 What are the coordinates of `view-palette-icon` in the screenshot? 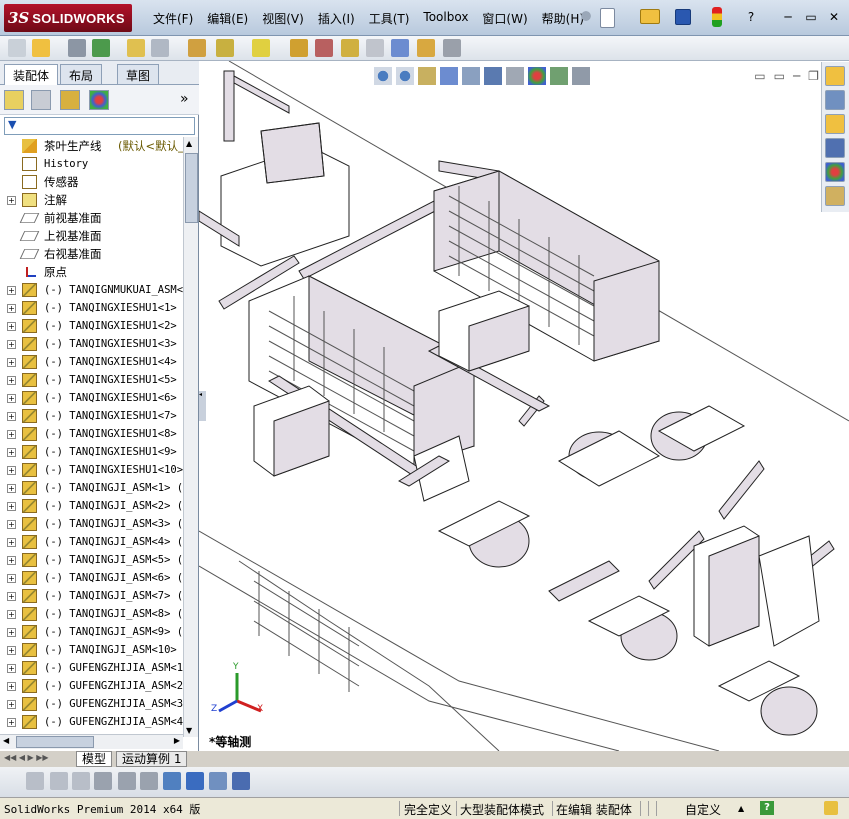 It's located at (835, 148).